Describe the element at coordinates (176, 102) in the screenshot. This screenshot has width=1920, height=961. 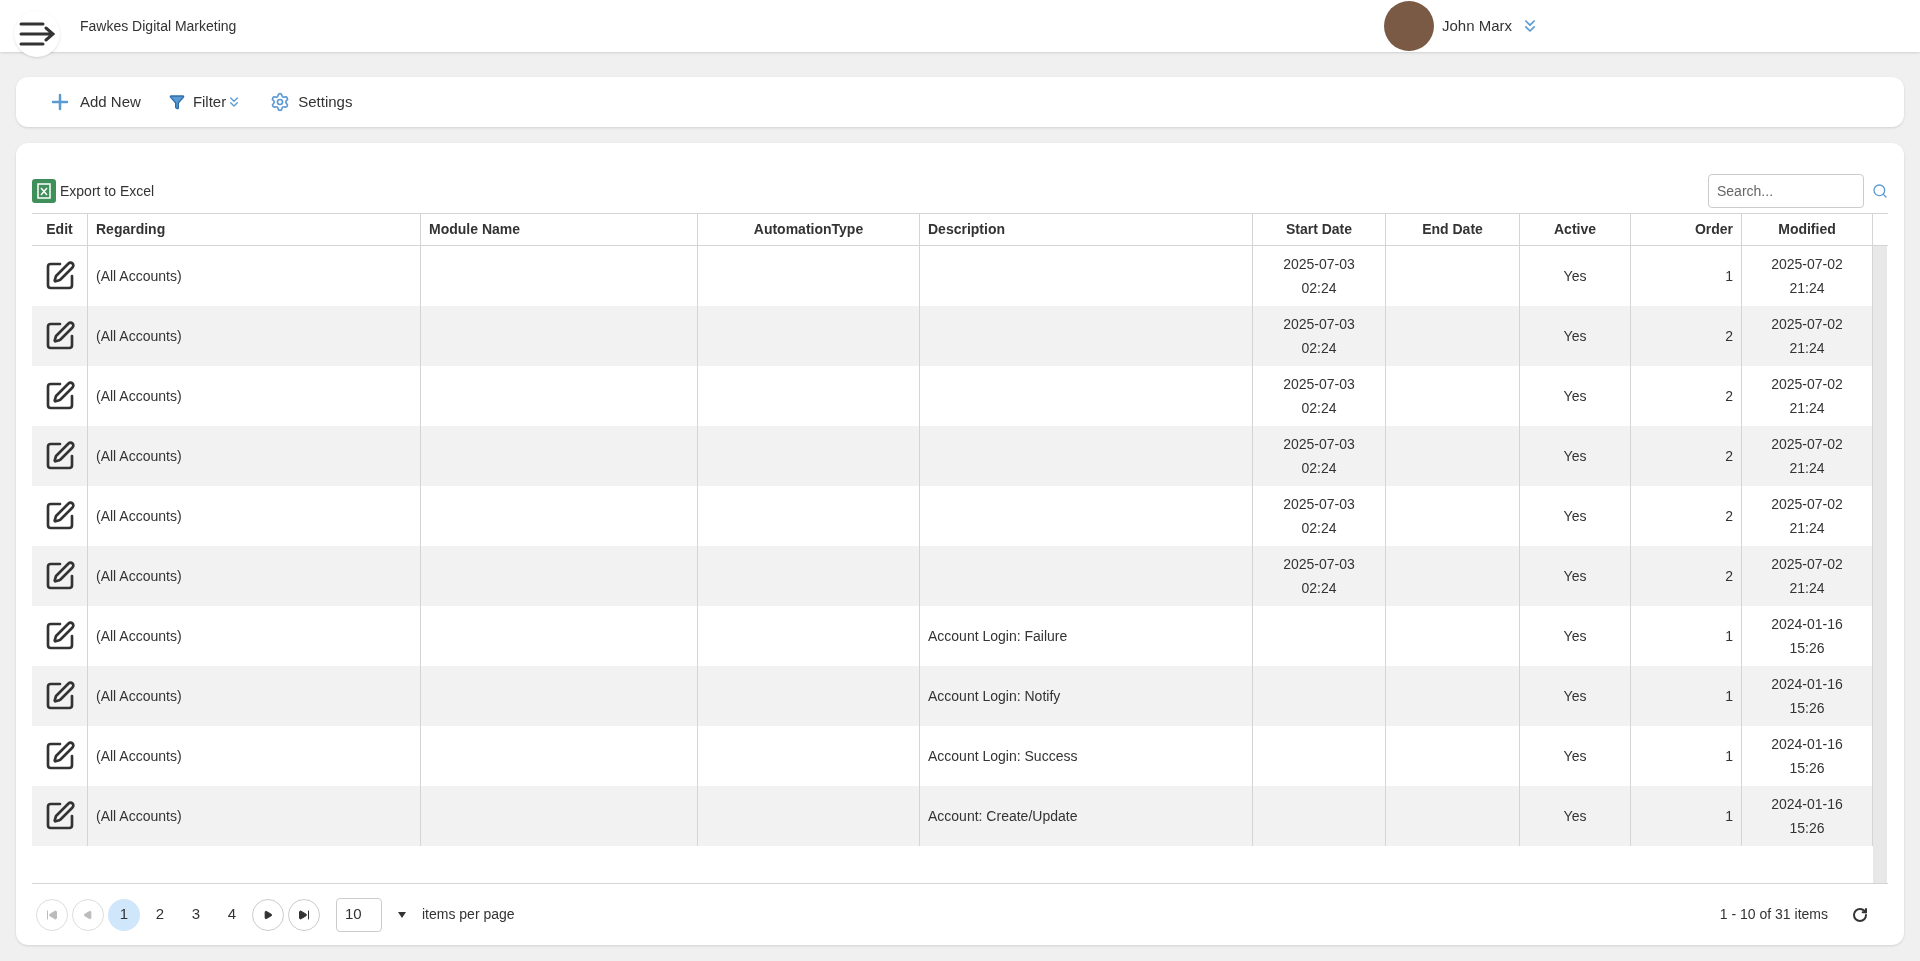
I see `filter-icon` at that location.